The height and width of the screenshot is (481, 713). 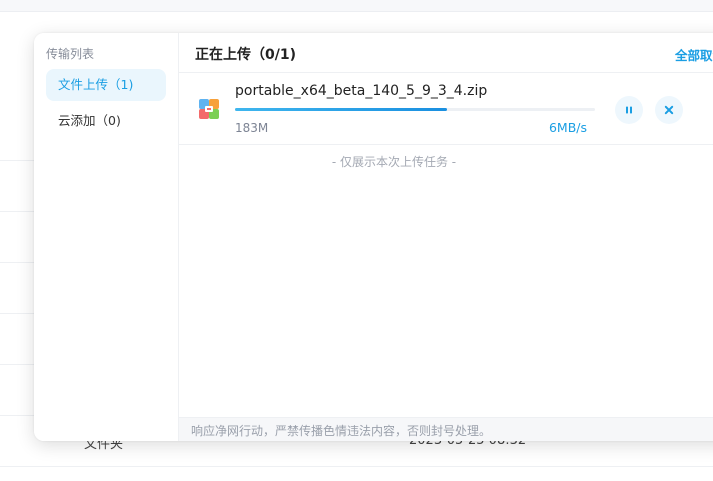 I want to click on sidebar-item-cloud-add: 云添加（0), so click(x=106, y=121).